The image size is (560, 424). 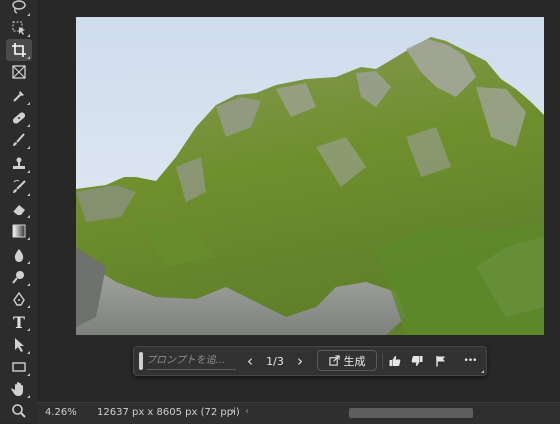 I want to click on horizontal-scrollbar, so click(x=407, y=413).